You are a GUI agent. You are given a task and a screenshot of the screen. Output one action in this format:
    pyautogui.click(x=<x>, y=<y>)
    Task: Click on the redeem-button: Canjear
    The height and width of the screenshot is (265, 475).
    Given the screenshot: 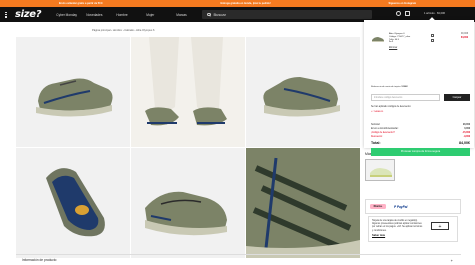 What is the action you would take?
    pyautogui.click(x=457, y=97)
    